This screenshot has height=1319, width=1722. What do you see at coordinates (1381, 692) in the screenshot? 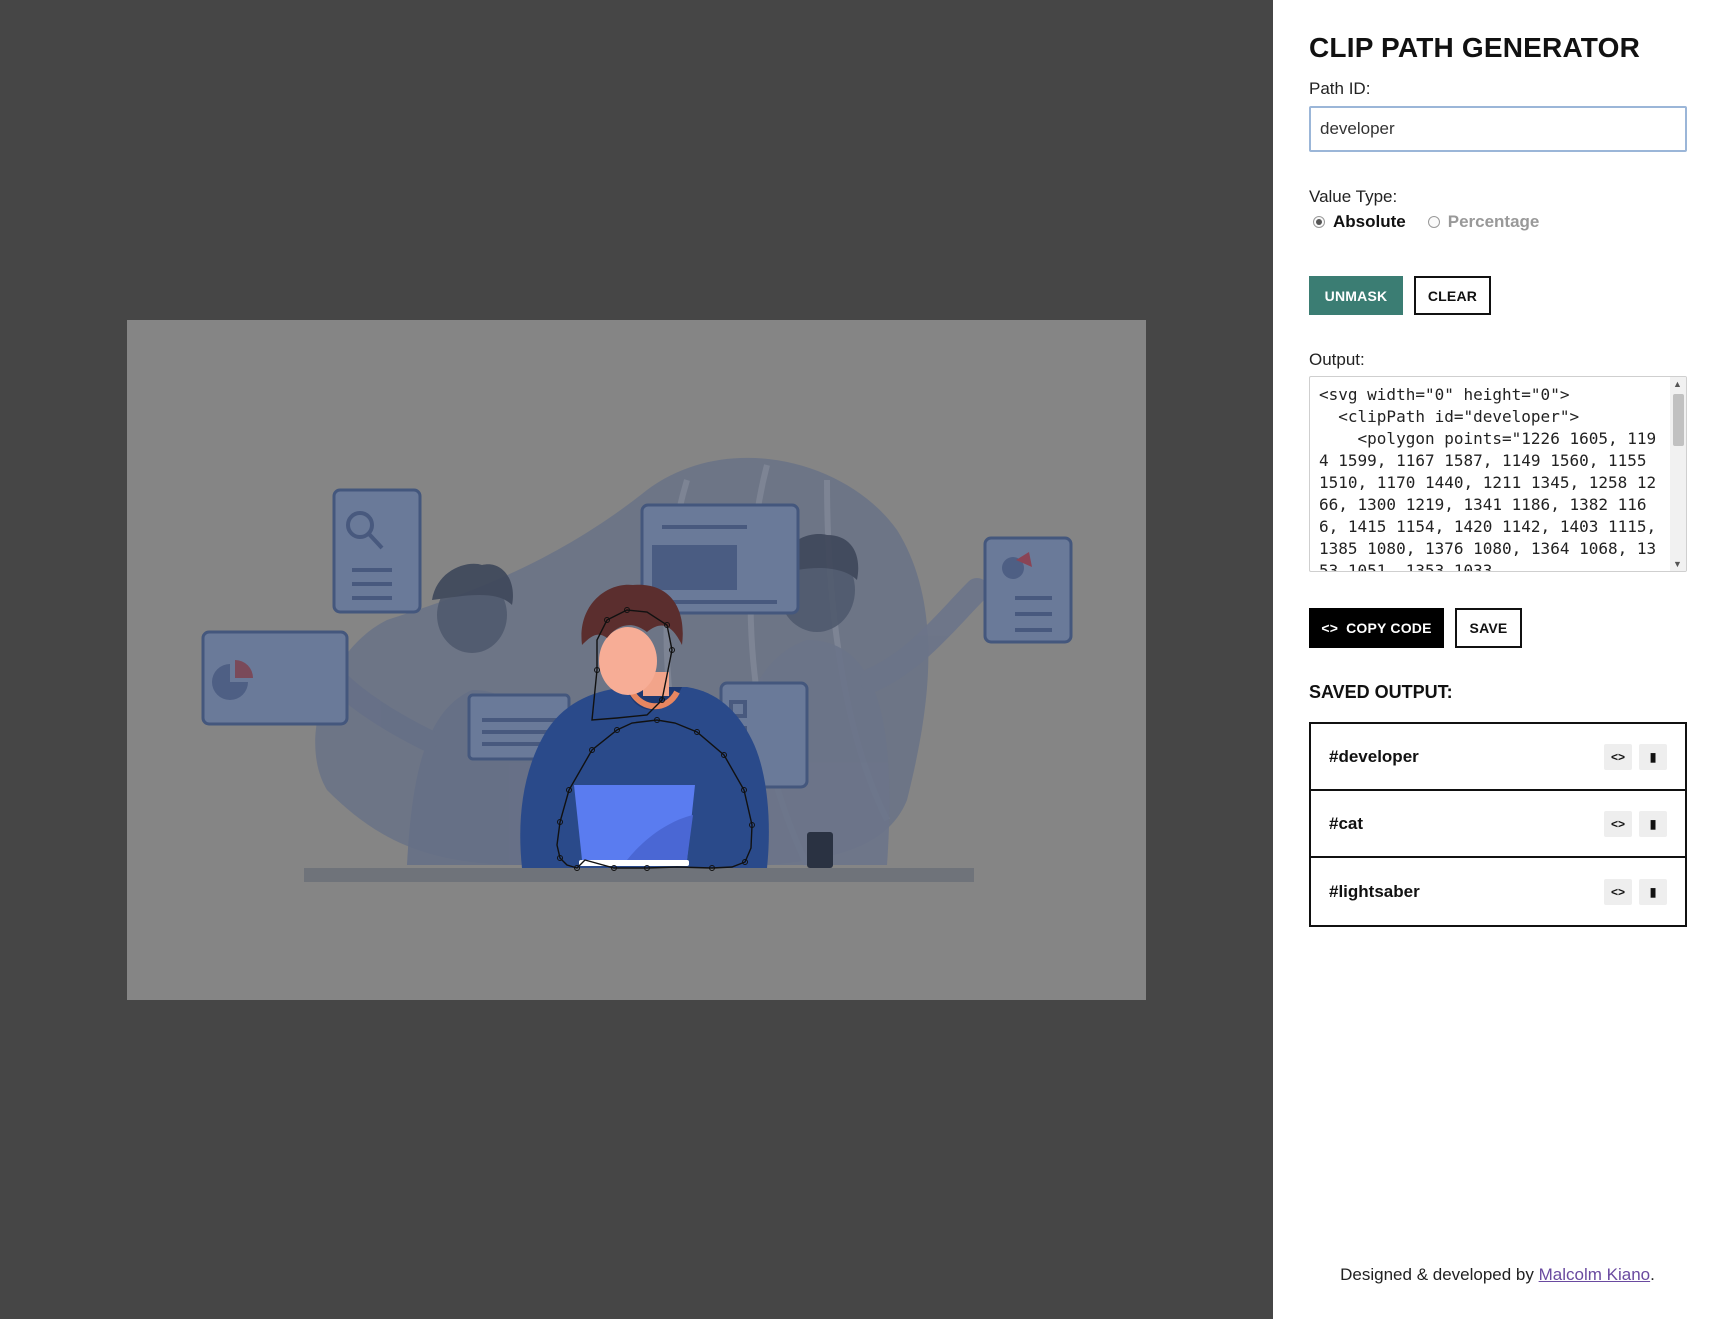
I see `saved-output-heading: SAVED OUTPUT:` at bounding box center [1381, 692].